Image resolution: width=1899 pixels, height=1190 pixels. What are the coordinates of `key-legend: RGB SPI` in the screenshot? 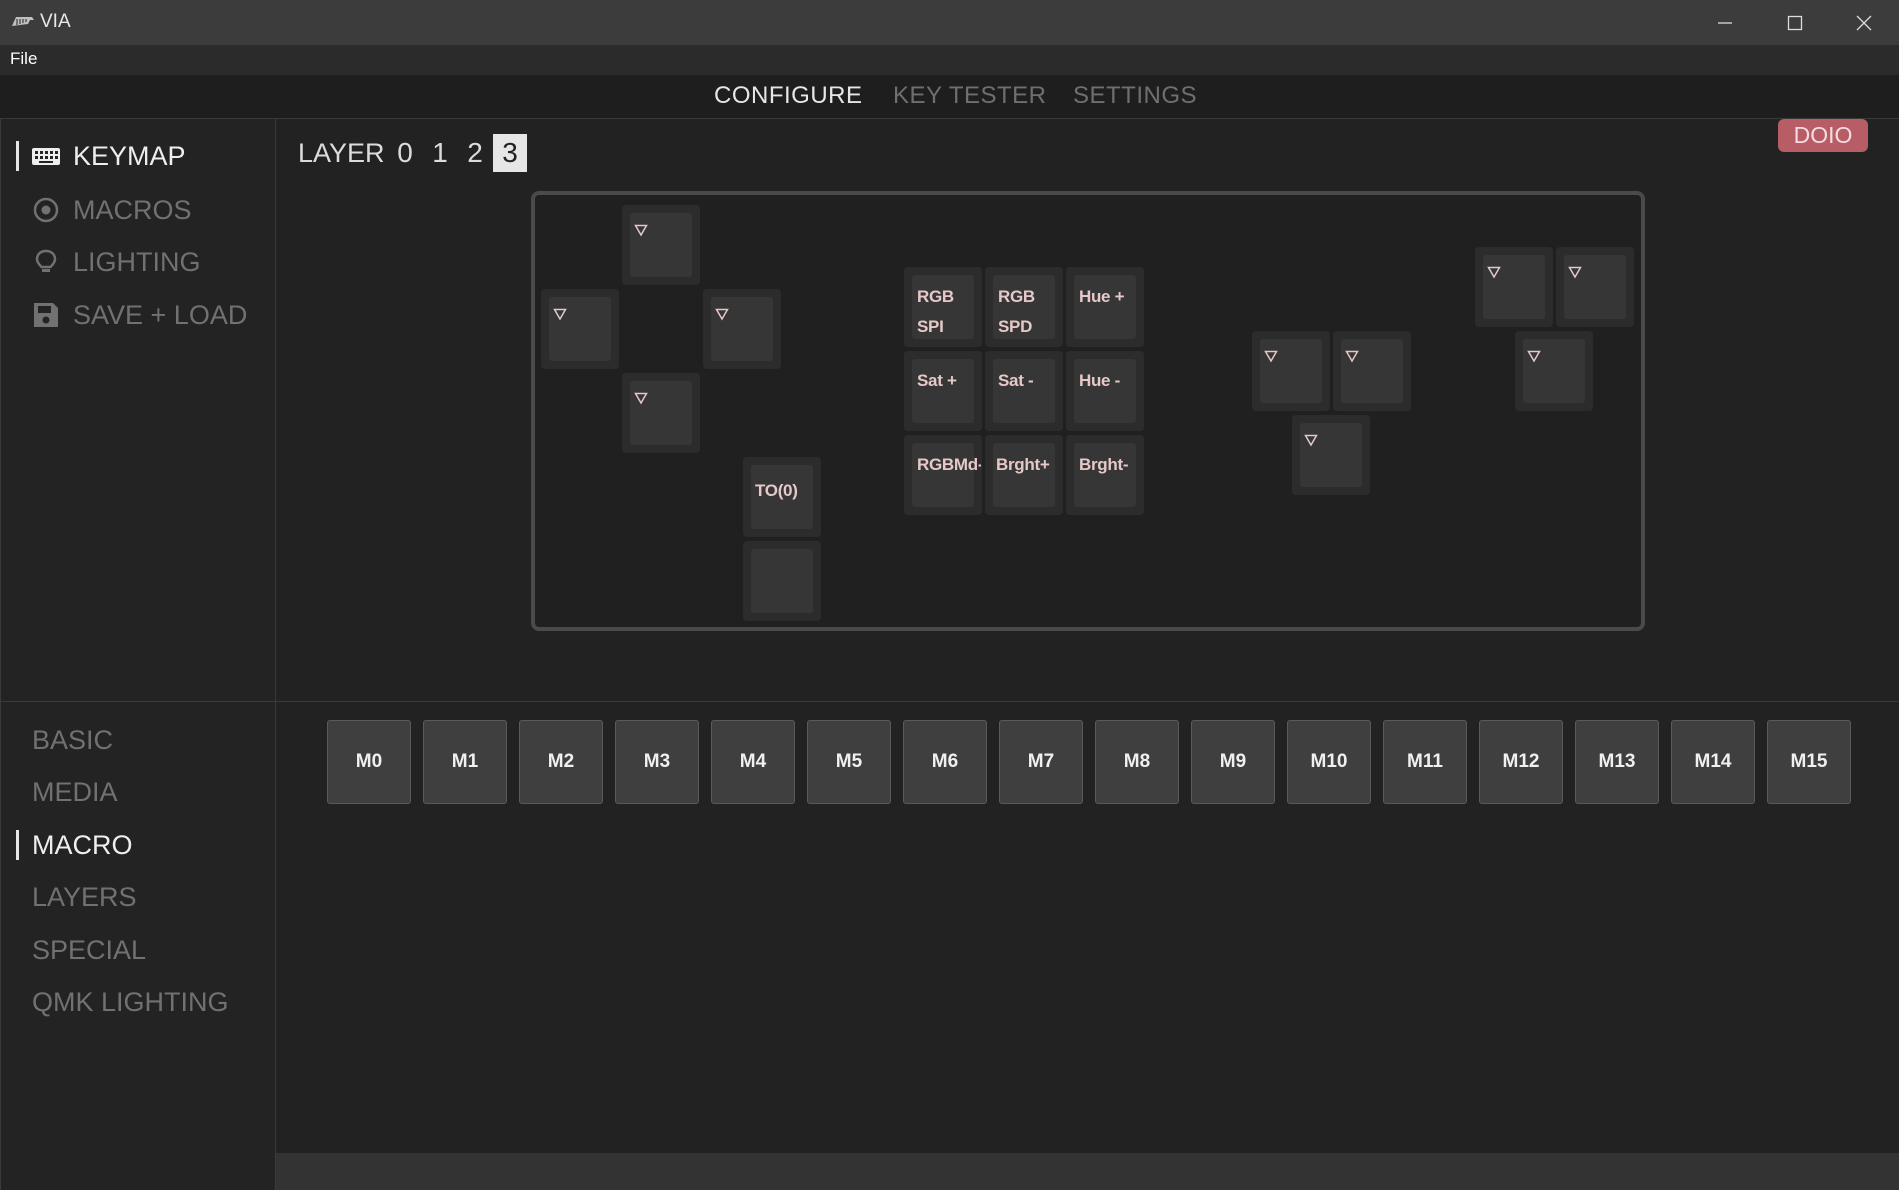 It's located at (935, 311).